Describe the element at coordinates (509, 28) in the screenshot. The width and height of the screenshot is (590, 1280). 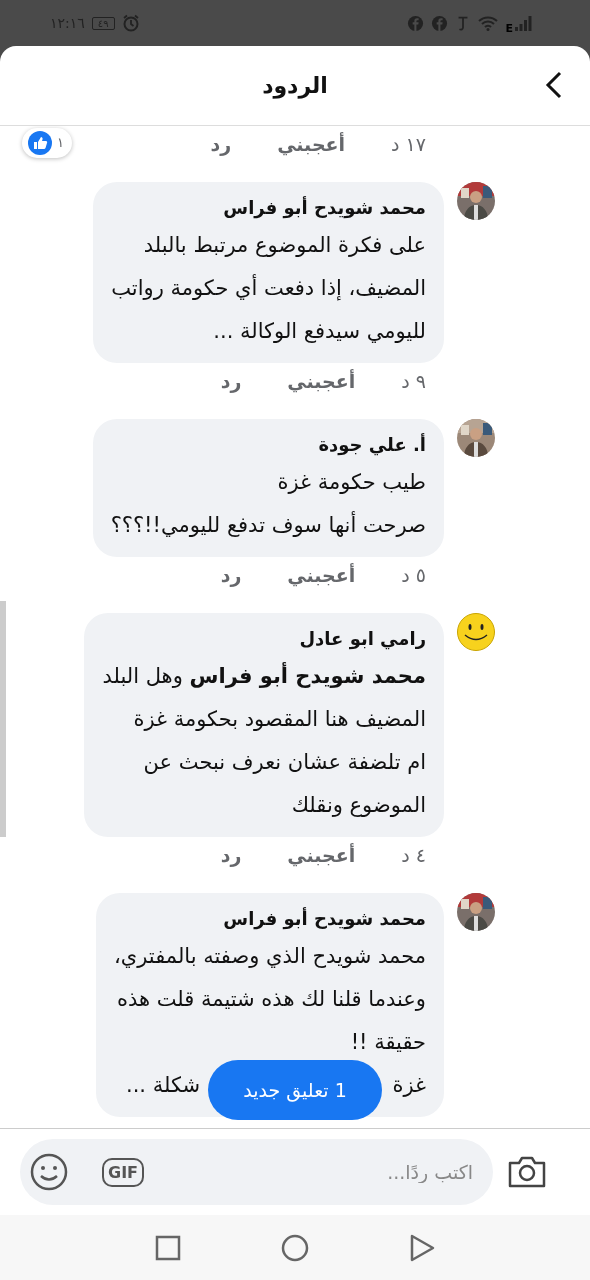
I see `network-type: E` at that location.